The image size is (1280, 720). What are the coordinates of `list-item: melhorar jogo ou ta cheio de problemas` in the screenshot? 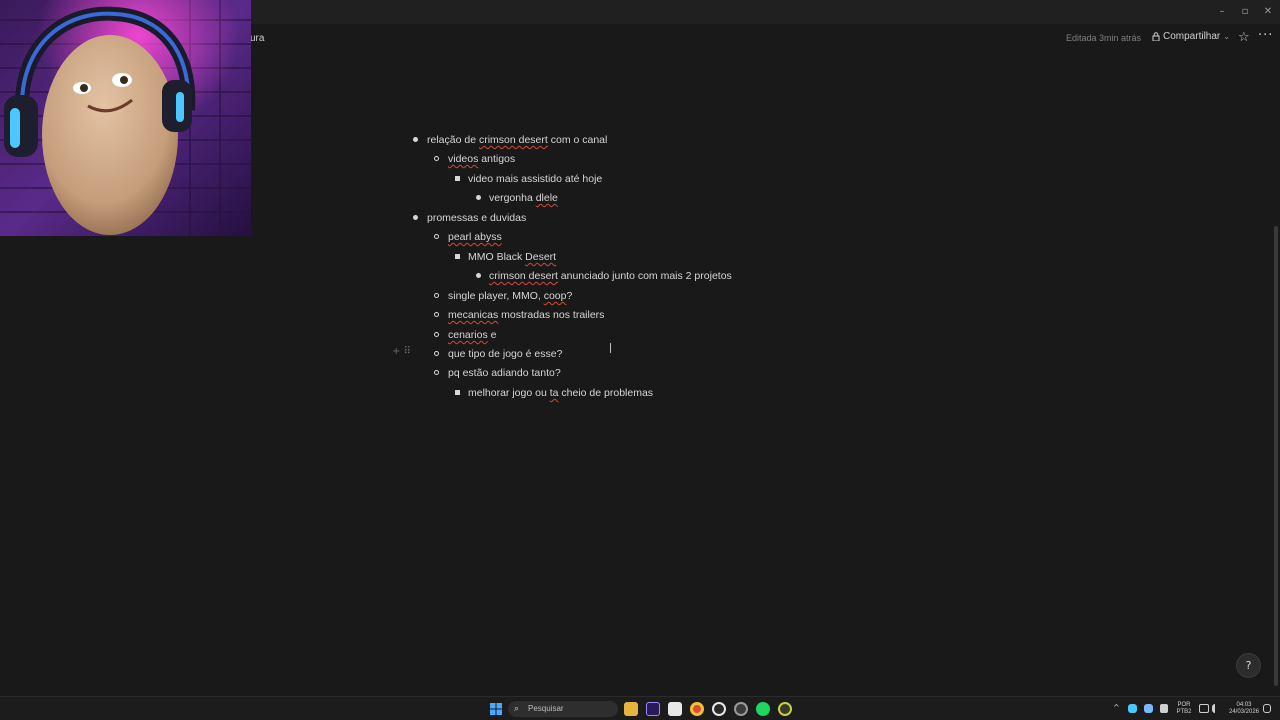 It's located at (560, 393).